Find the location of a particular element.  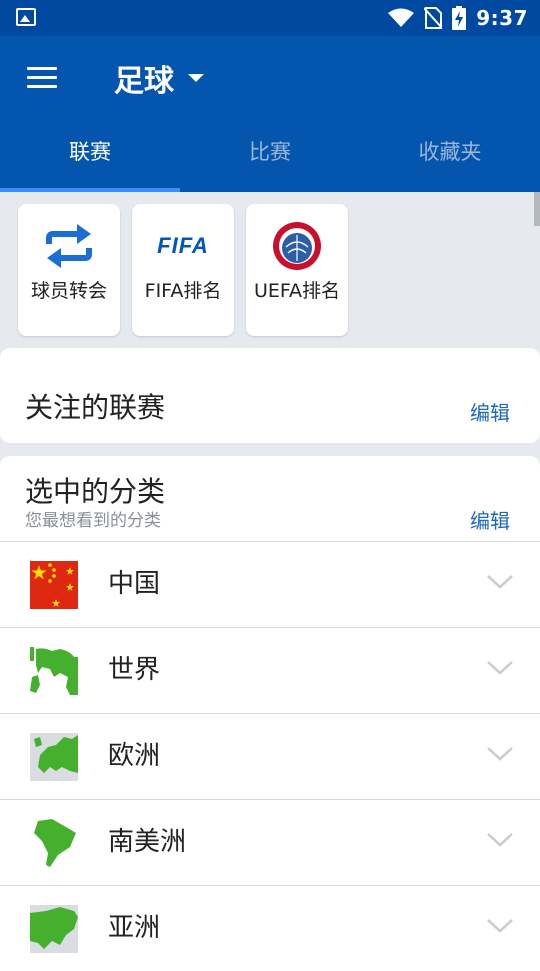

app-title: 足球 is located at coordinates (144, 81).